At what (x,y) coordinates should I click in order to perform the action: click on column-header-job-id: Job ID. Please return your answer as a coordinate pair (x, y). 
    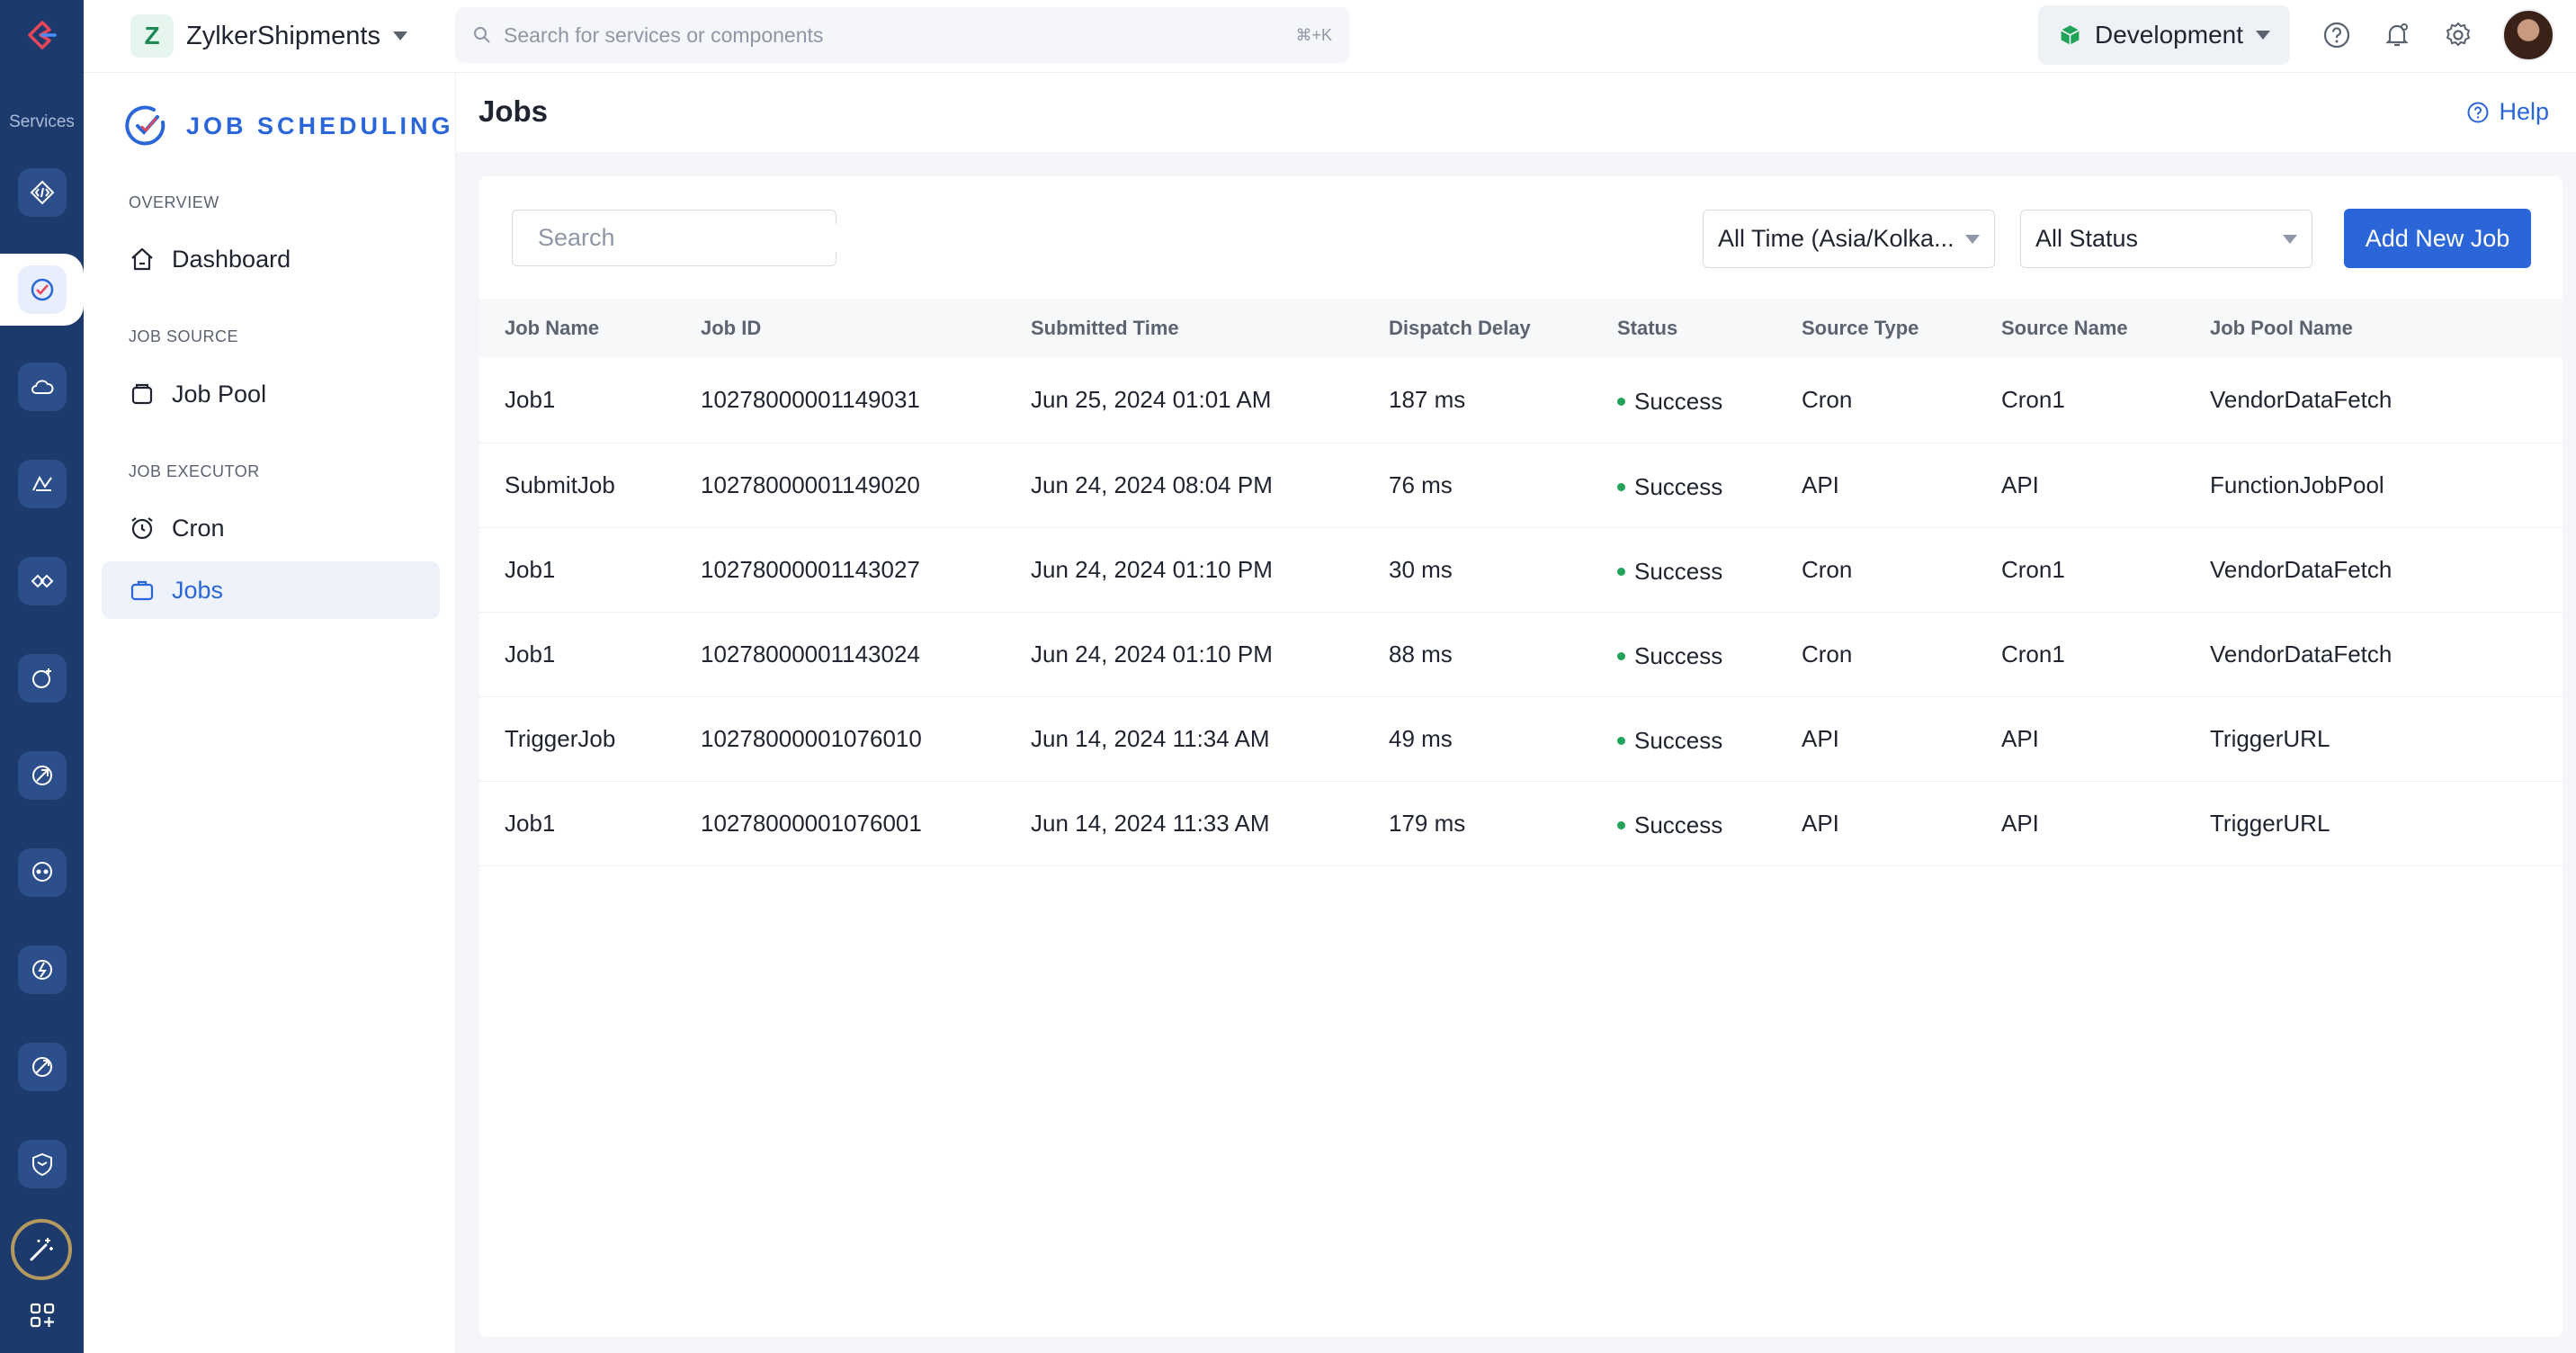
    Looking at the image, I should click on (840, 328).